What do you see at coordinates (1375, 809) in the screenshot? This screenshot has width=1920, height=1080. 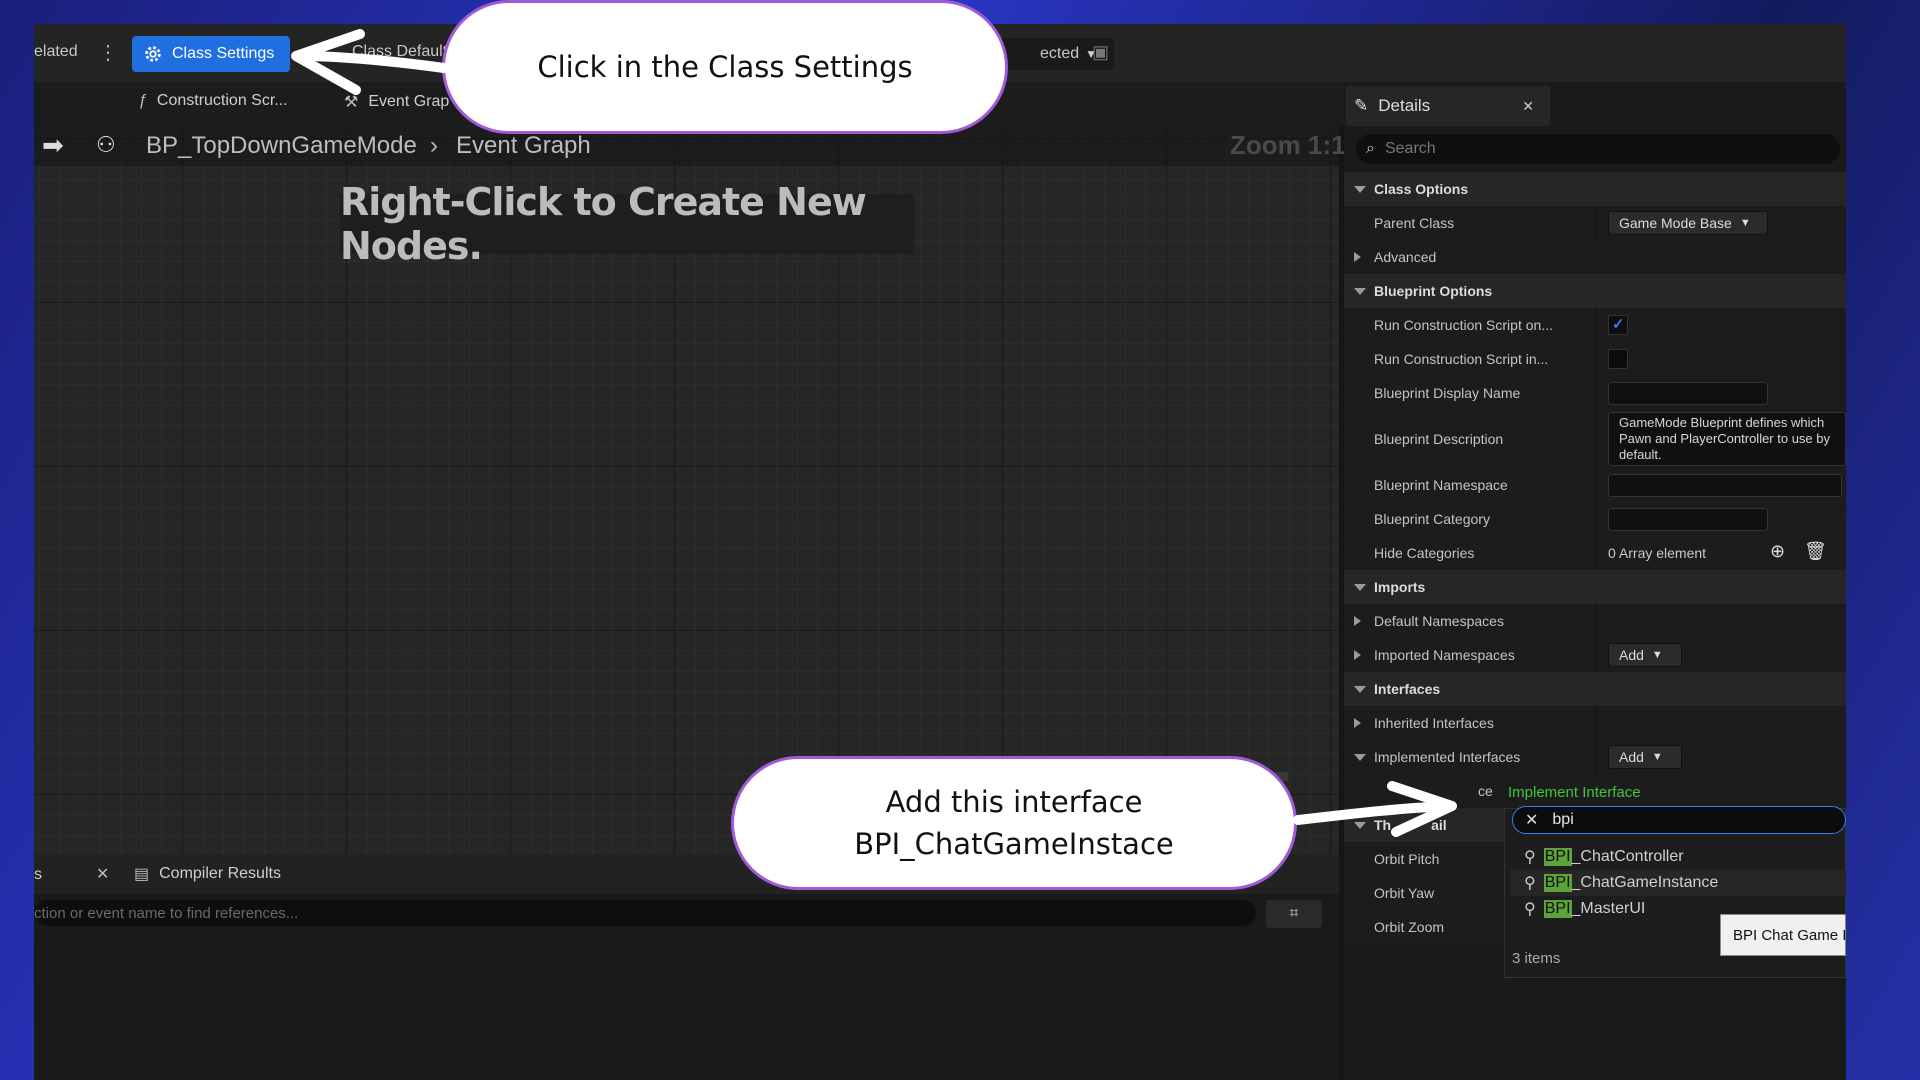 I see `arrow-to-interface` at bounding box center [1375, 809].